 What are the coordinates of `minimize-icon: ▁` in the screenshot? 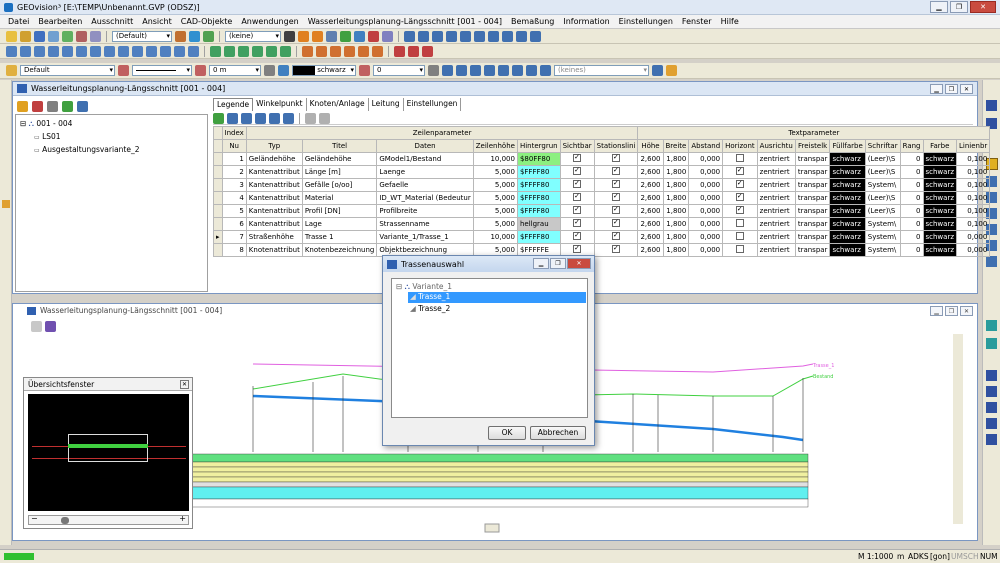 It's located at (939, 7).